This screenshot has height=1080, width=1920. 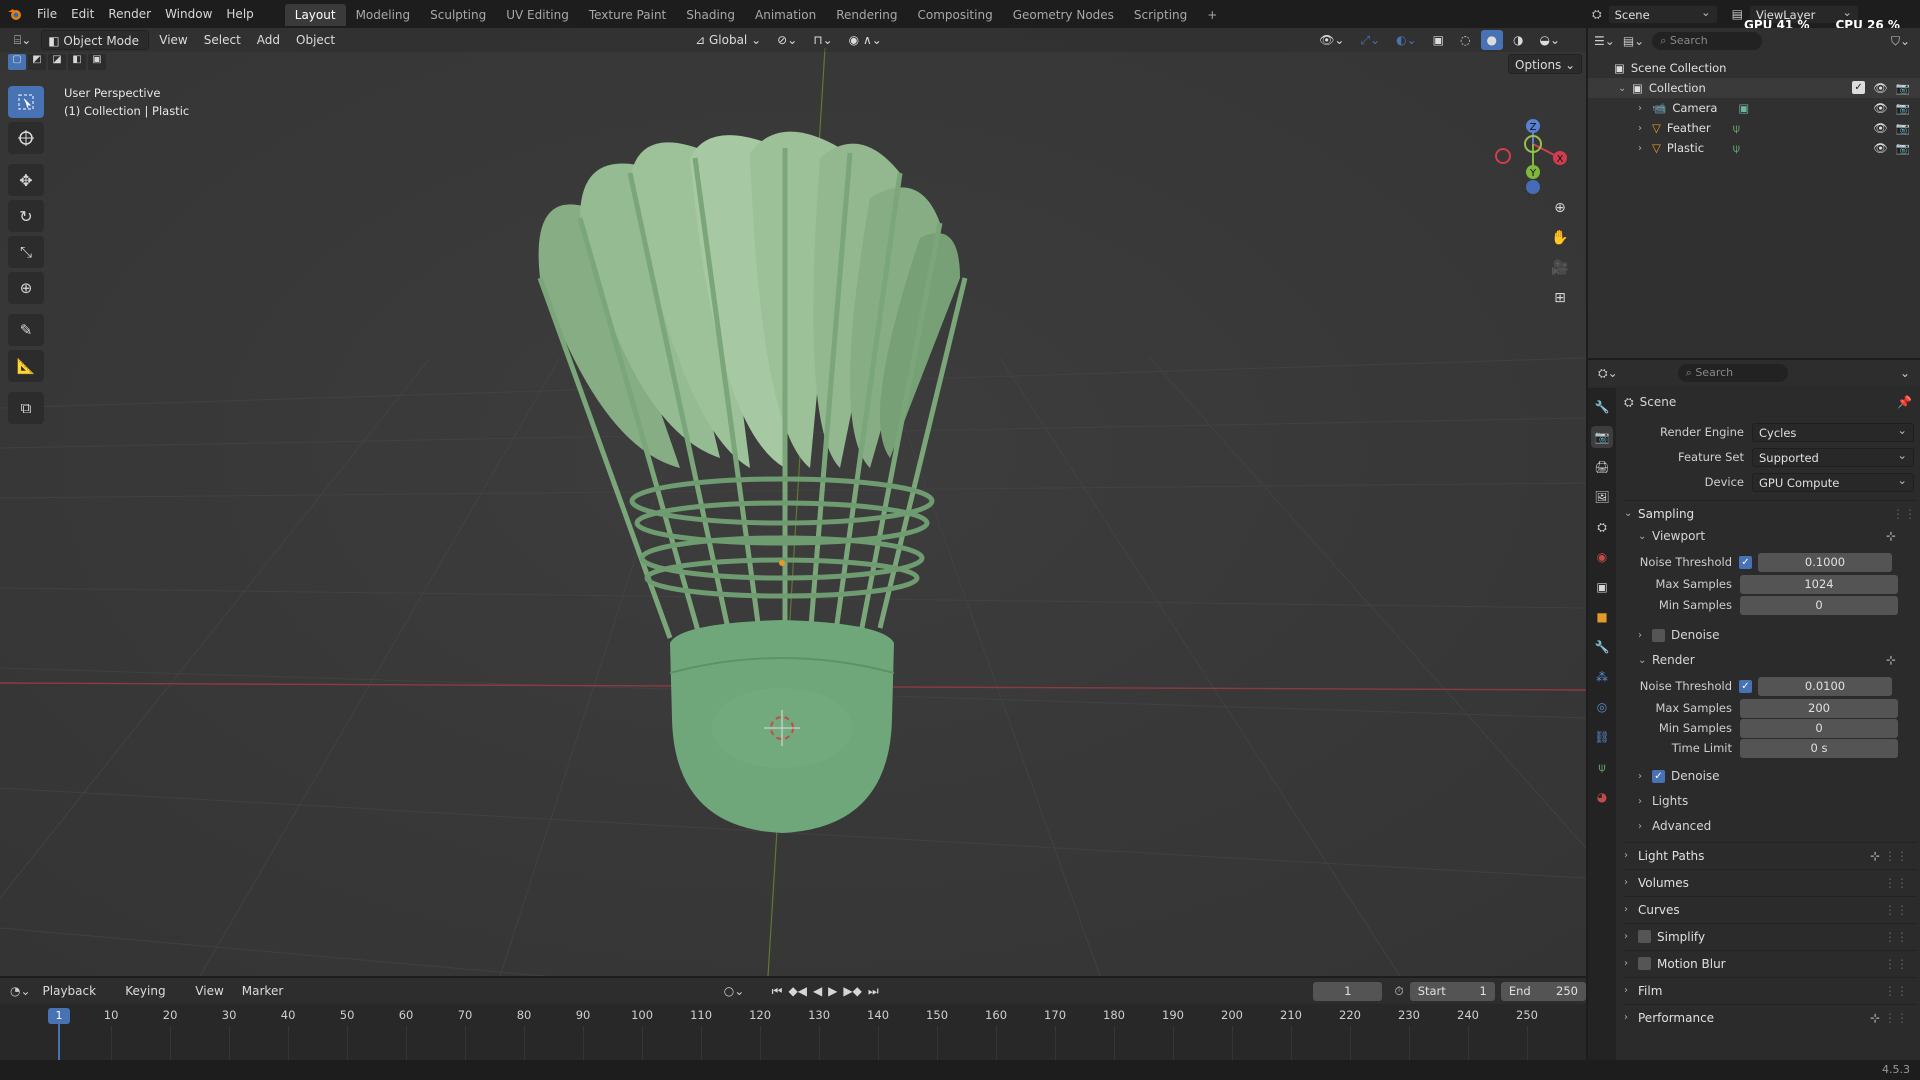 What do you see at coordinates (1658, 635) in the screenshot?
I see `viewport-denoise-checkbox` at bounding box center [1658, 635].